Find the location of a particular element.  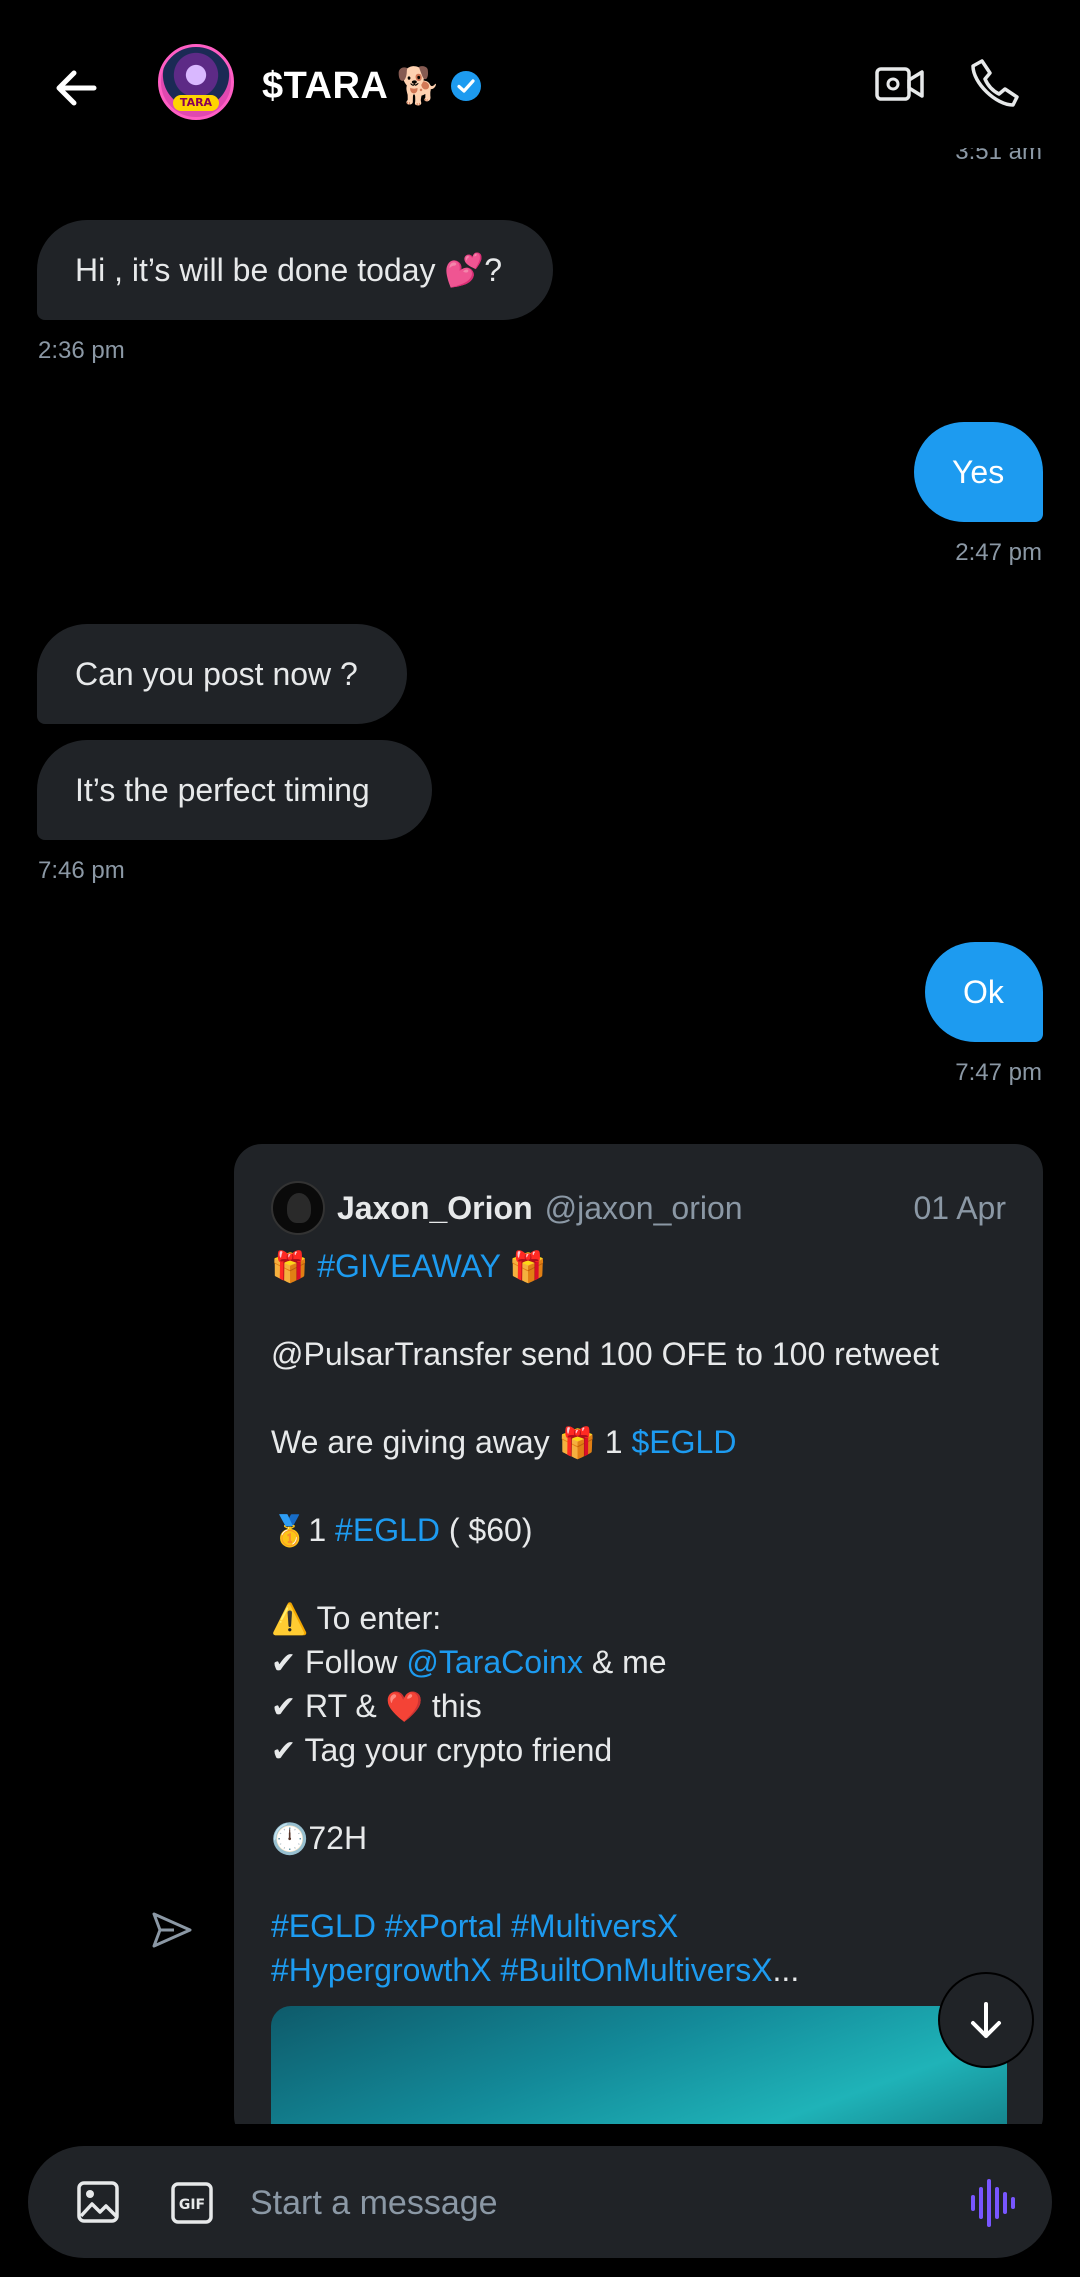

timestamp: 3:51 am is located at coordinates (998, 151).